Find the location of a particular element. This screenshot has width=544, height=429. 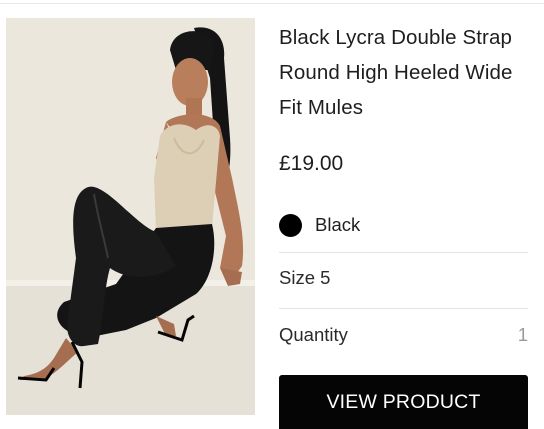

quantity-row: Quantity 1 is located at coordinates (403, 335).